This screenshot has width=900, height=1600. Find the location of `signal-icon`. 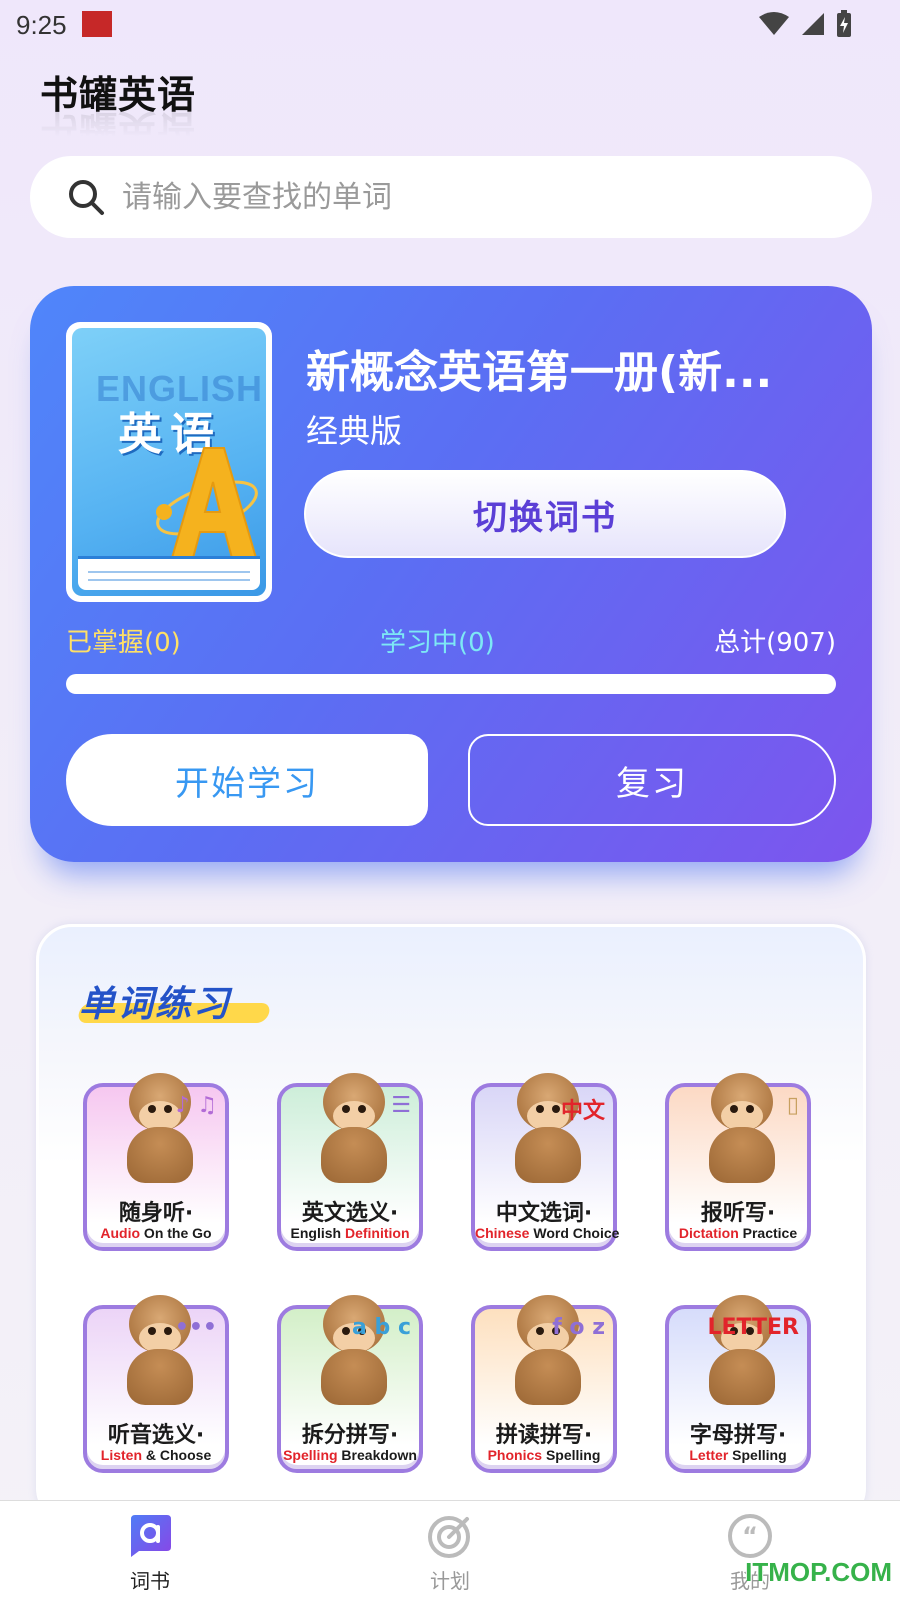

signal-icon is located at coordinates (813, 24).